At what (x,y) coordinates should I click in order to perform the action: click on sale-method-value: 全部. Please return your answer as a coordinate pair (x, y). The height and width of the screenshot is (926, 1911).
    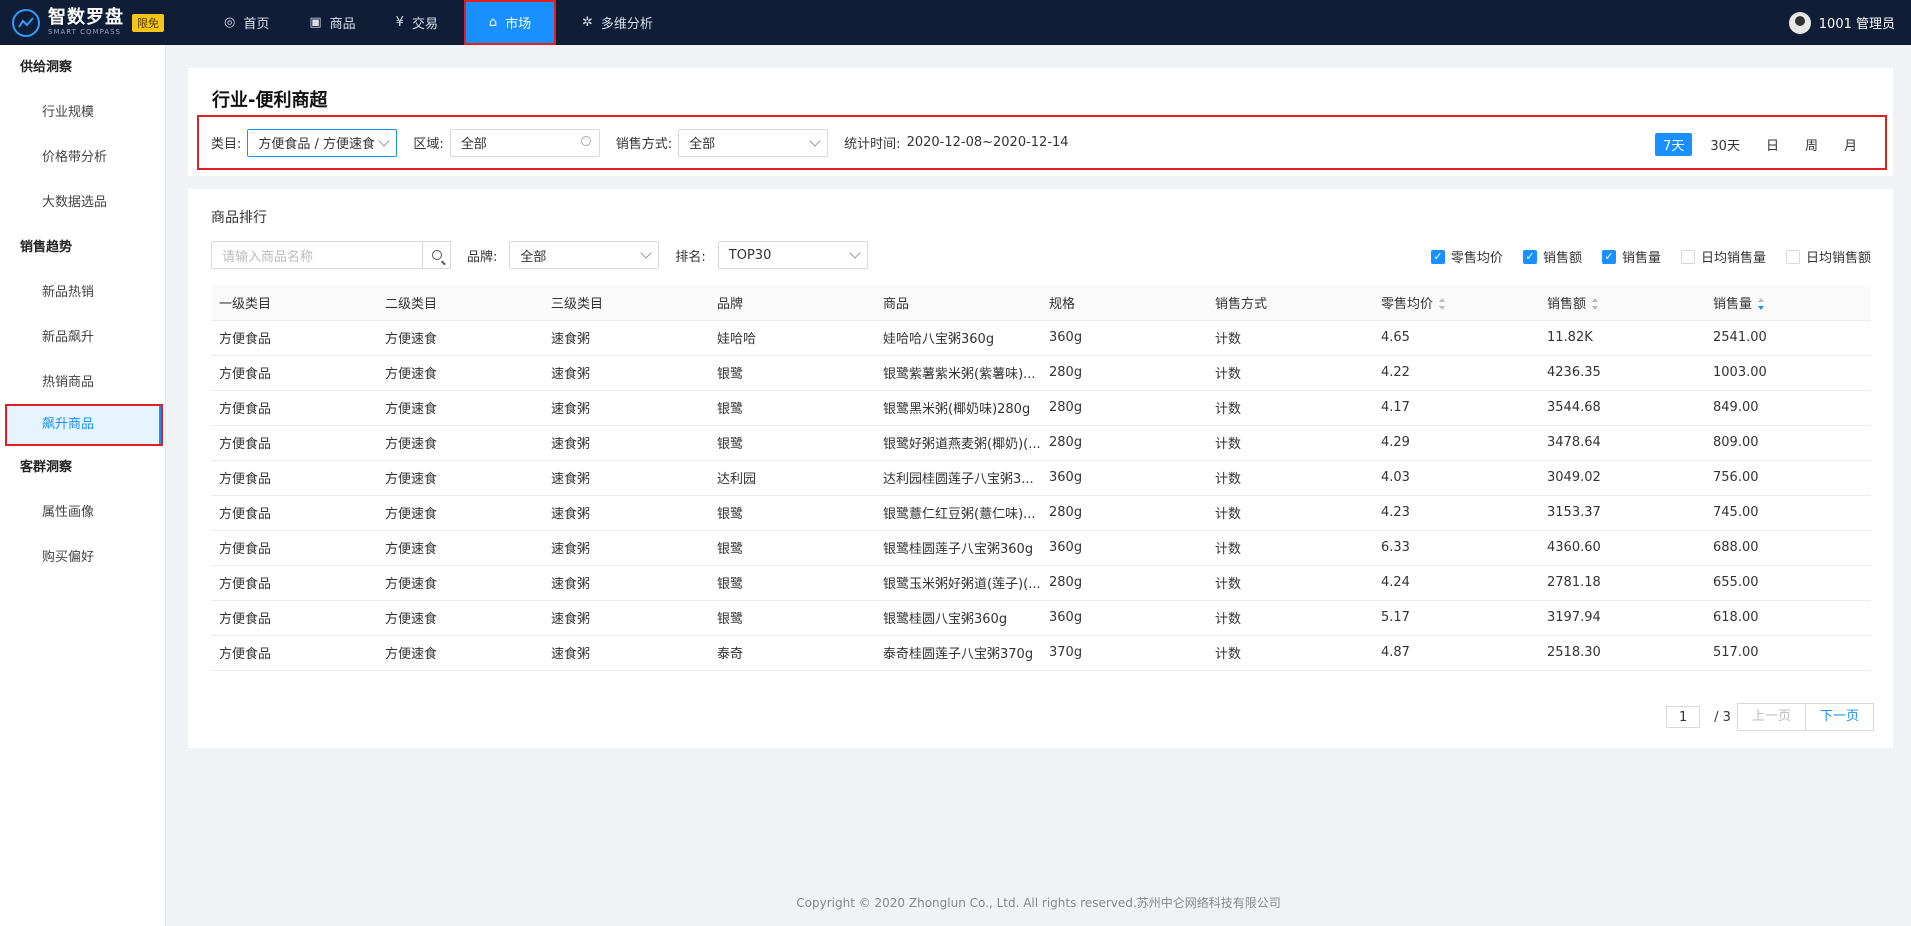
    Looking at the image, I should click on (702, 144).